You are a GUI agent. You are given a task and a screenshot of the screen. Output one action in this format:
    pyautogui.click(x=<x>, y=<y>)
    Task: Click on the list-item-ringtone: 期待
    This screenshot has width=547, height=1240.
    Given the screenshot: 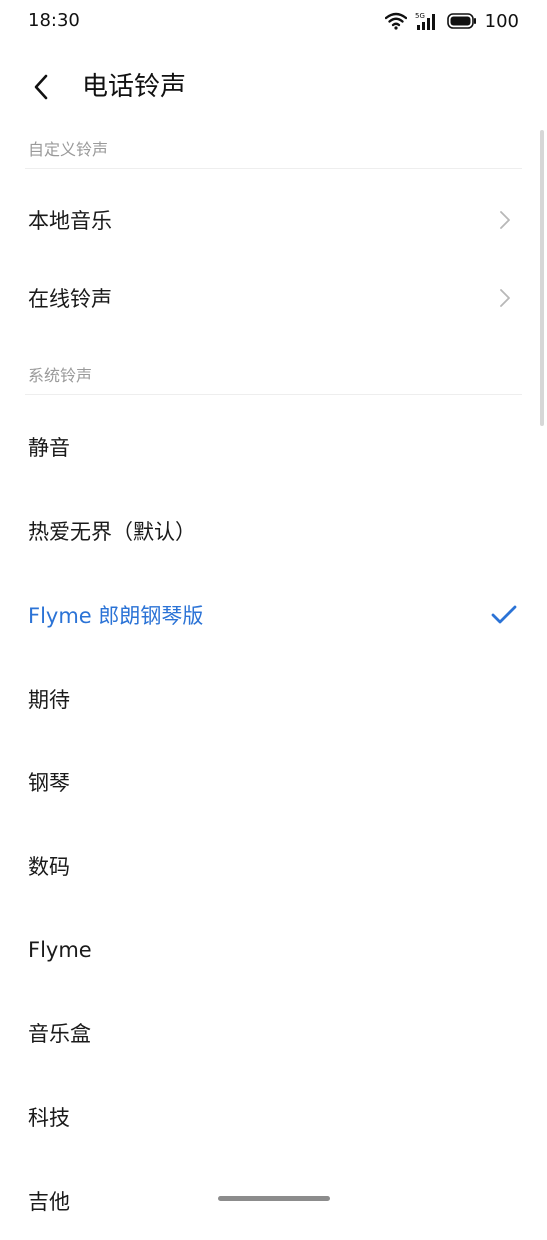 What is the action you would take?
    pyautogui.click(x=273, y=699)
    